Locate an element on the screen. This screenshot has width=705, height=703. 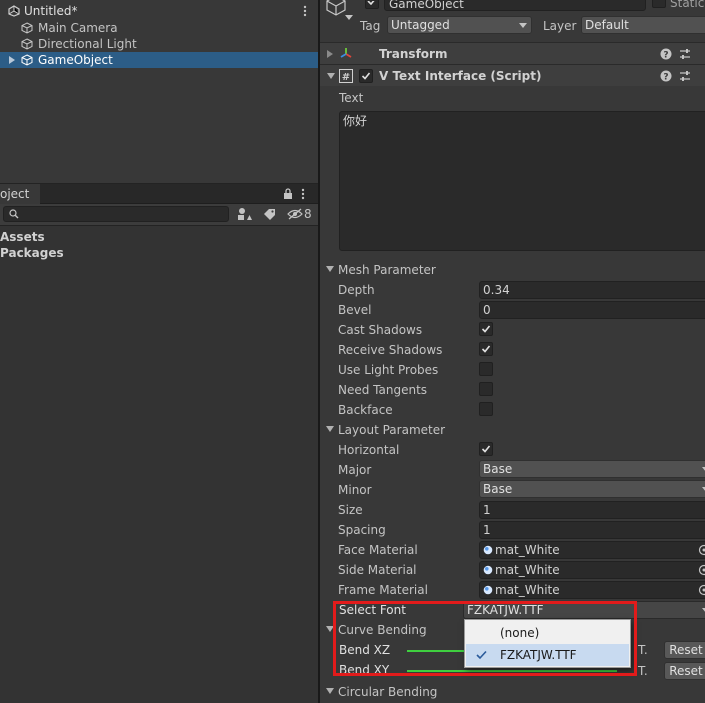
receive-shadows-checkbox is located at coordinates (486, 349).